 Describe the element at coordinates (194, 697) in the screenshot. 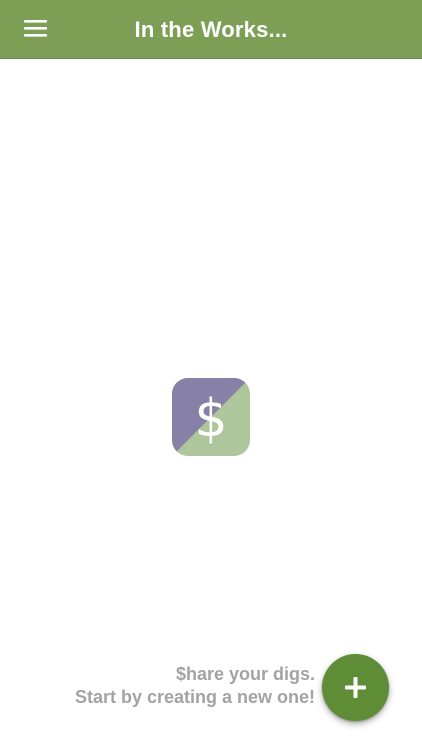

I see `empty-state-line-2: Start by creating a new one!` at that location.